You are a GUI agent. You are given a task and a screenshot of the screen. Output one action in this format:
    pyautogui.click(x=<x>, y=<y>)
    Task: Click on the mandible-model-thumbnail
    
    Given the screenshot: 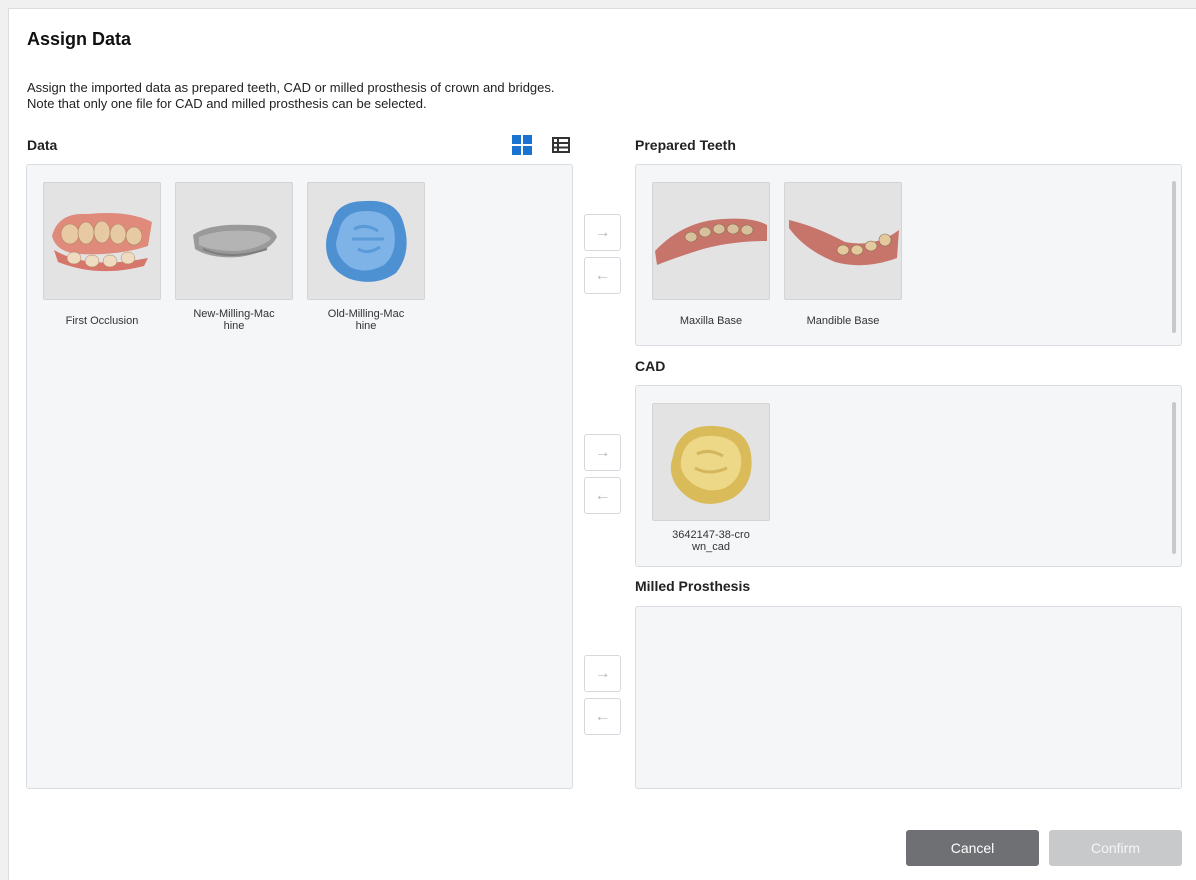 What is the action you would take?
    pyautogui.click(x=843, y=241)
    